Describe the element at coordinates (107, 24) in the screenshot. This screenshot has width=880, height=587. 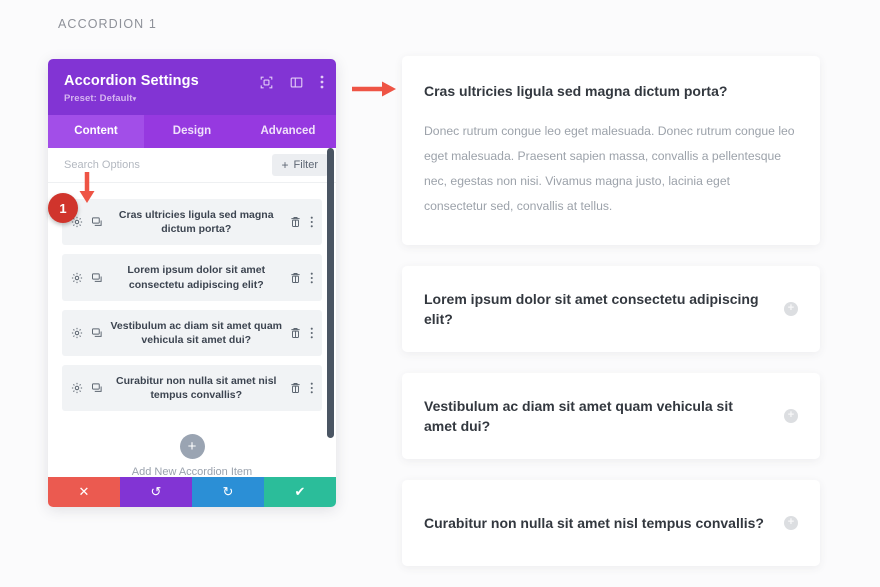
I see `page-title: ACCORDION 1` at that location.